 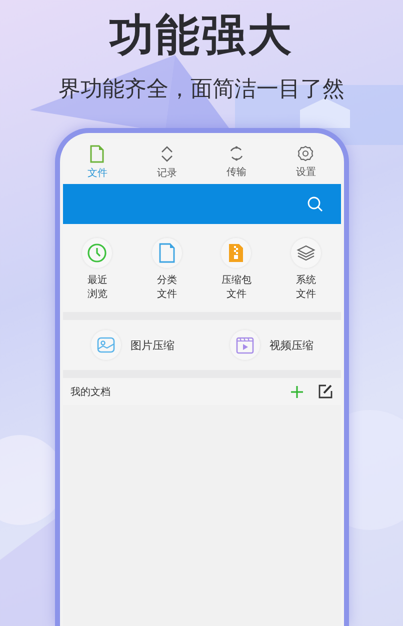 I want to click on search-icon, so click(x=314, y=204).